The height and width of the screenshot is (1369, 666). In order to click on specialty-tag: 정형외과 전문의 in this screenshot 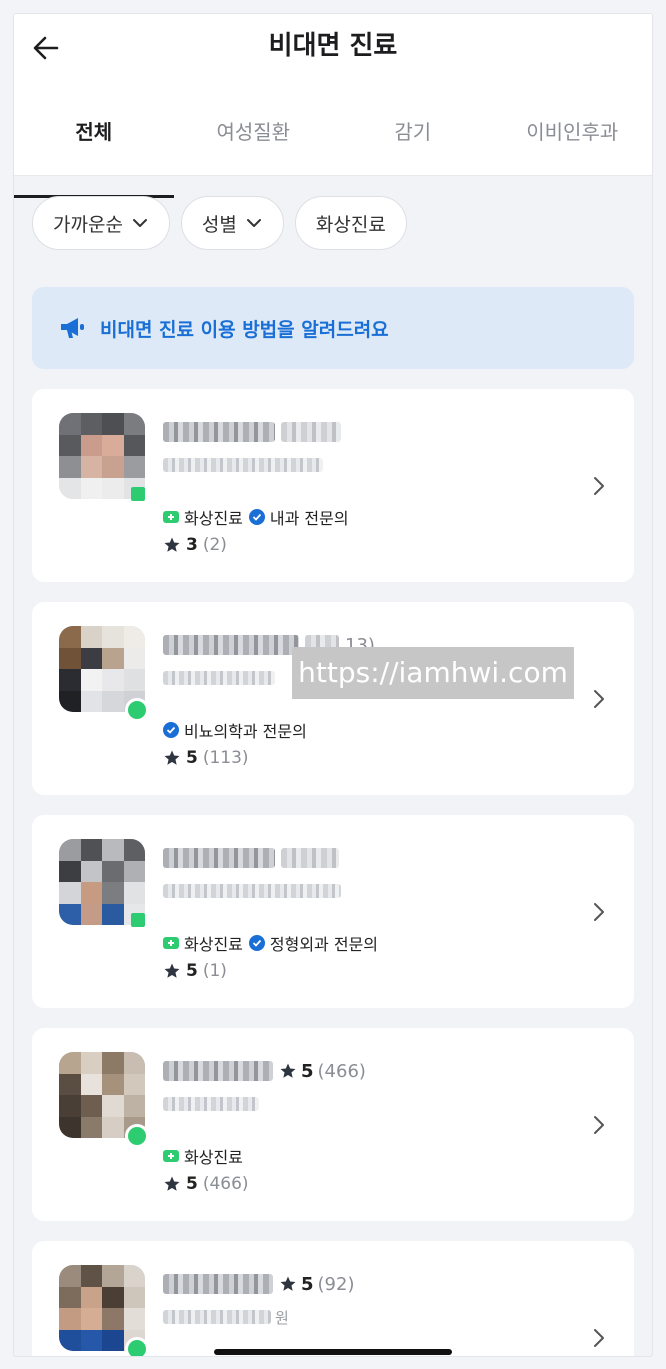, I will do `click(313, 943)`.